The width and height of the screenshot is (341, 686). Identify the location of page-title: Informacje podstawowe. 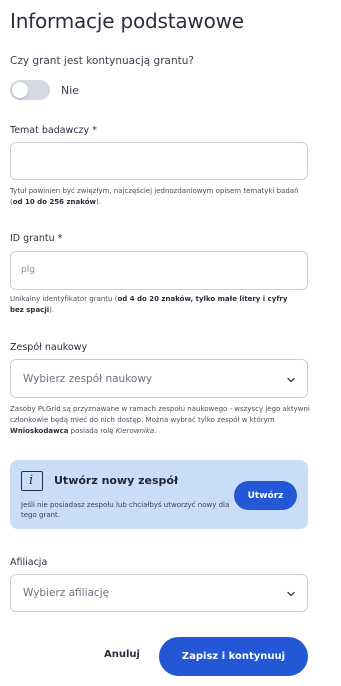
(127, 21).